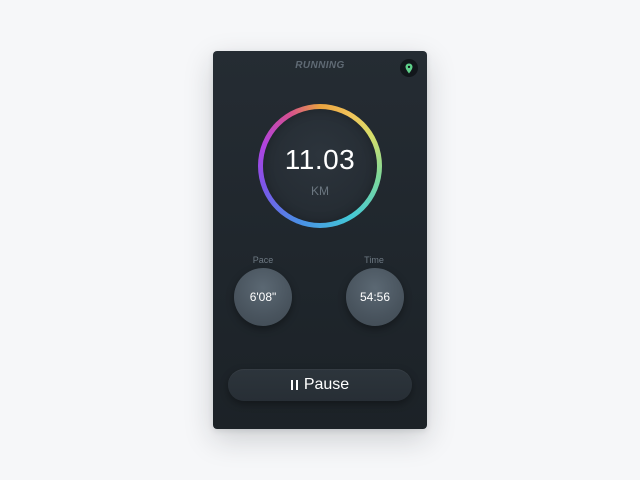 This screenshot has height=480, width=640. I want to click on pause-icon, so click(294, 385).